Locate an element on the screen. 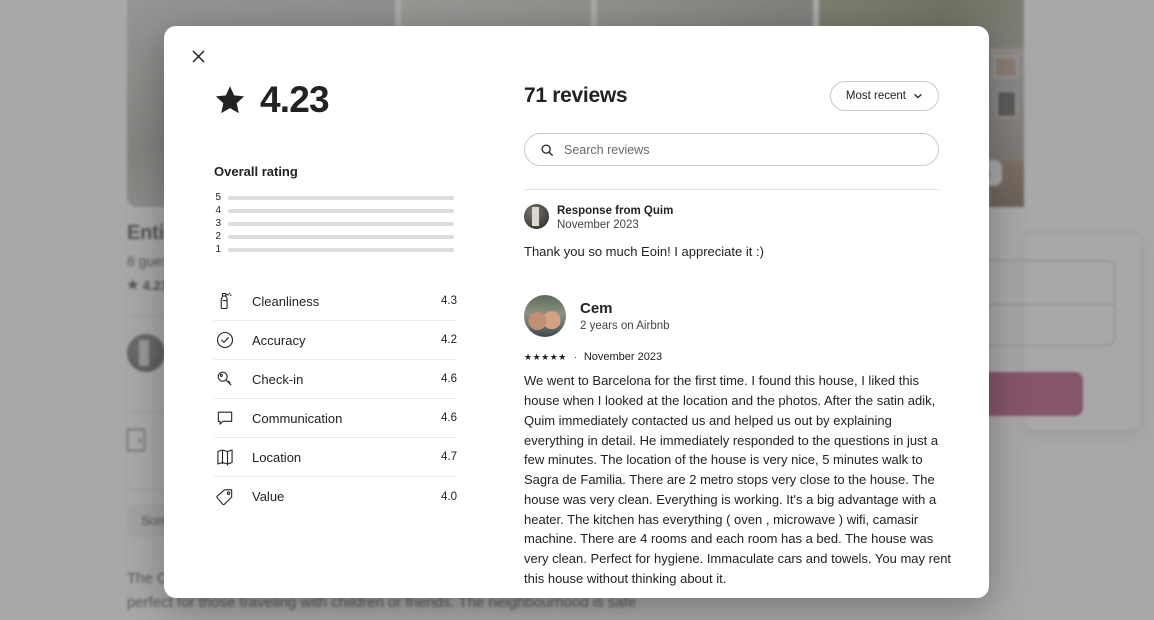  category-row-checkin: Check-in 4.6 is located at coordinates (335, 379).